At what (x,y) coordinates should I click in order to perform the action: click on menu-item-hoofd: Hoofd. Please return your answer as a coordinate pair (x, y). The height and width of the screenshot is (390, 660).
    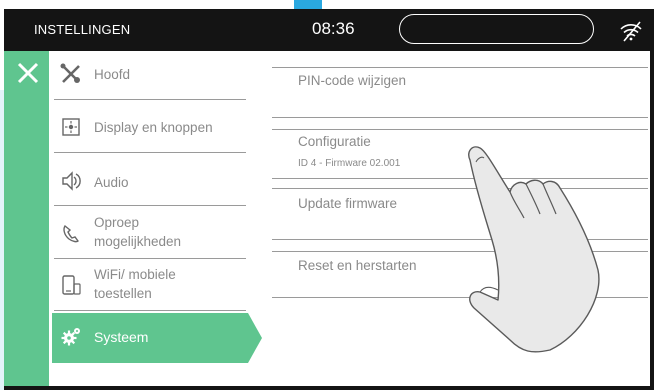
    Looking at the image, I should click on (149, 75).